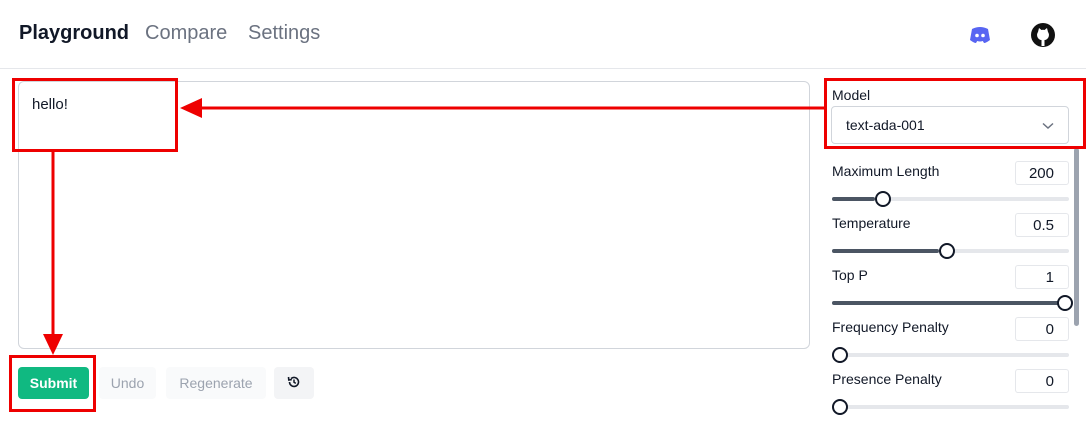 The height and width of the screenshot is (425, 1086). What do you see at coordinates (950, 199) in the screenshot?
I see `max-length-slider` at bounding box center [950, 199].